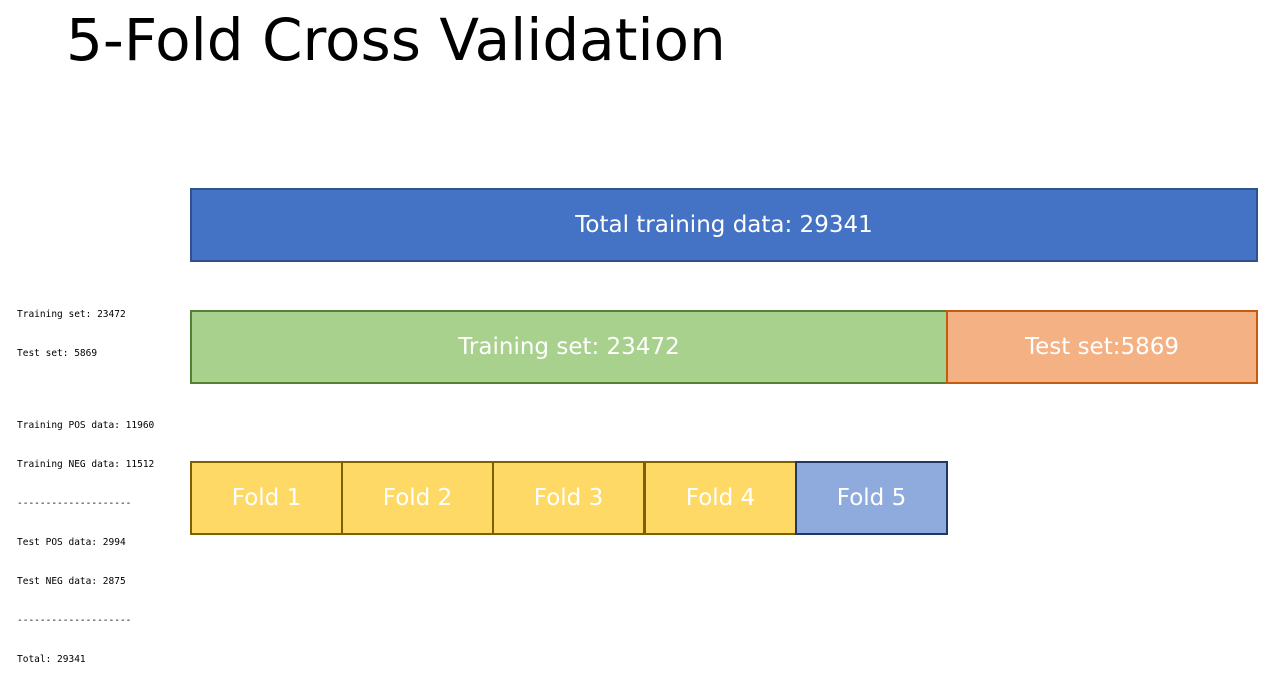 This screenshot has width=1288, height=679. What do you see at coordinates (86, 464) in the screenshot?
I see `console-line: Training NEG data: 11512` at bounding box center [86, 464].